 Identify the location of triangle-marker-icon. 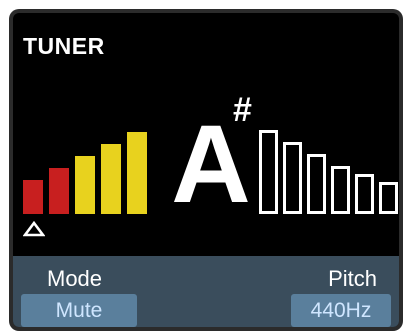
(34, 229).